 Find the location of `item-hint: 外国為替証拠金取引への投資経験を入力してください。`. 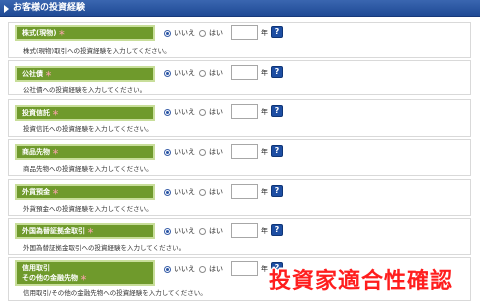

item-hint: 外国為替証拠金取引への投資経験を入力してください。 is located at coordinates (104, 248).